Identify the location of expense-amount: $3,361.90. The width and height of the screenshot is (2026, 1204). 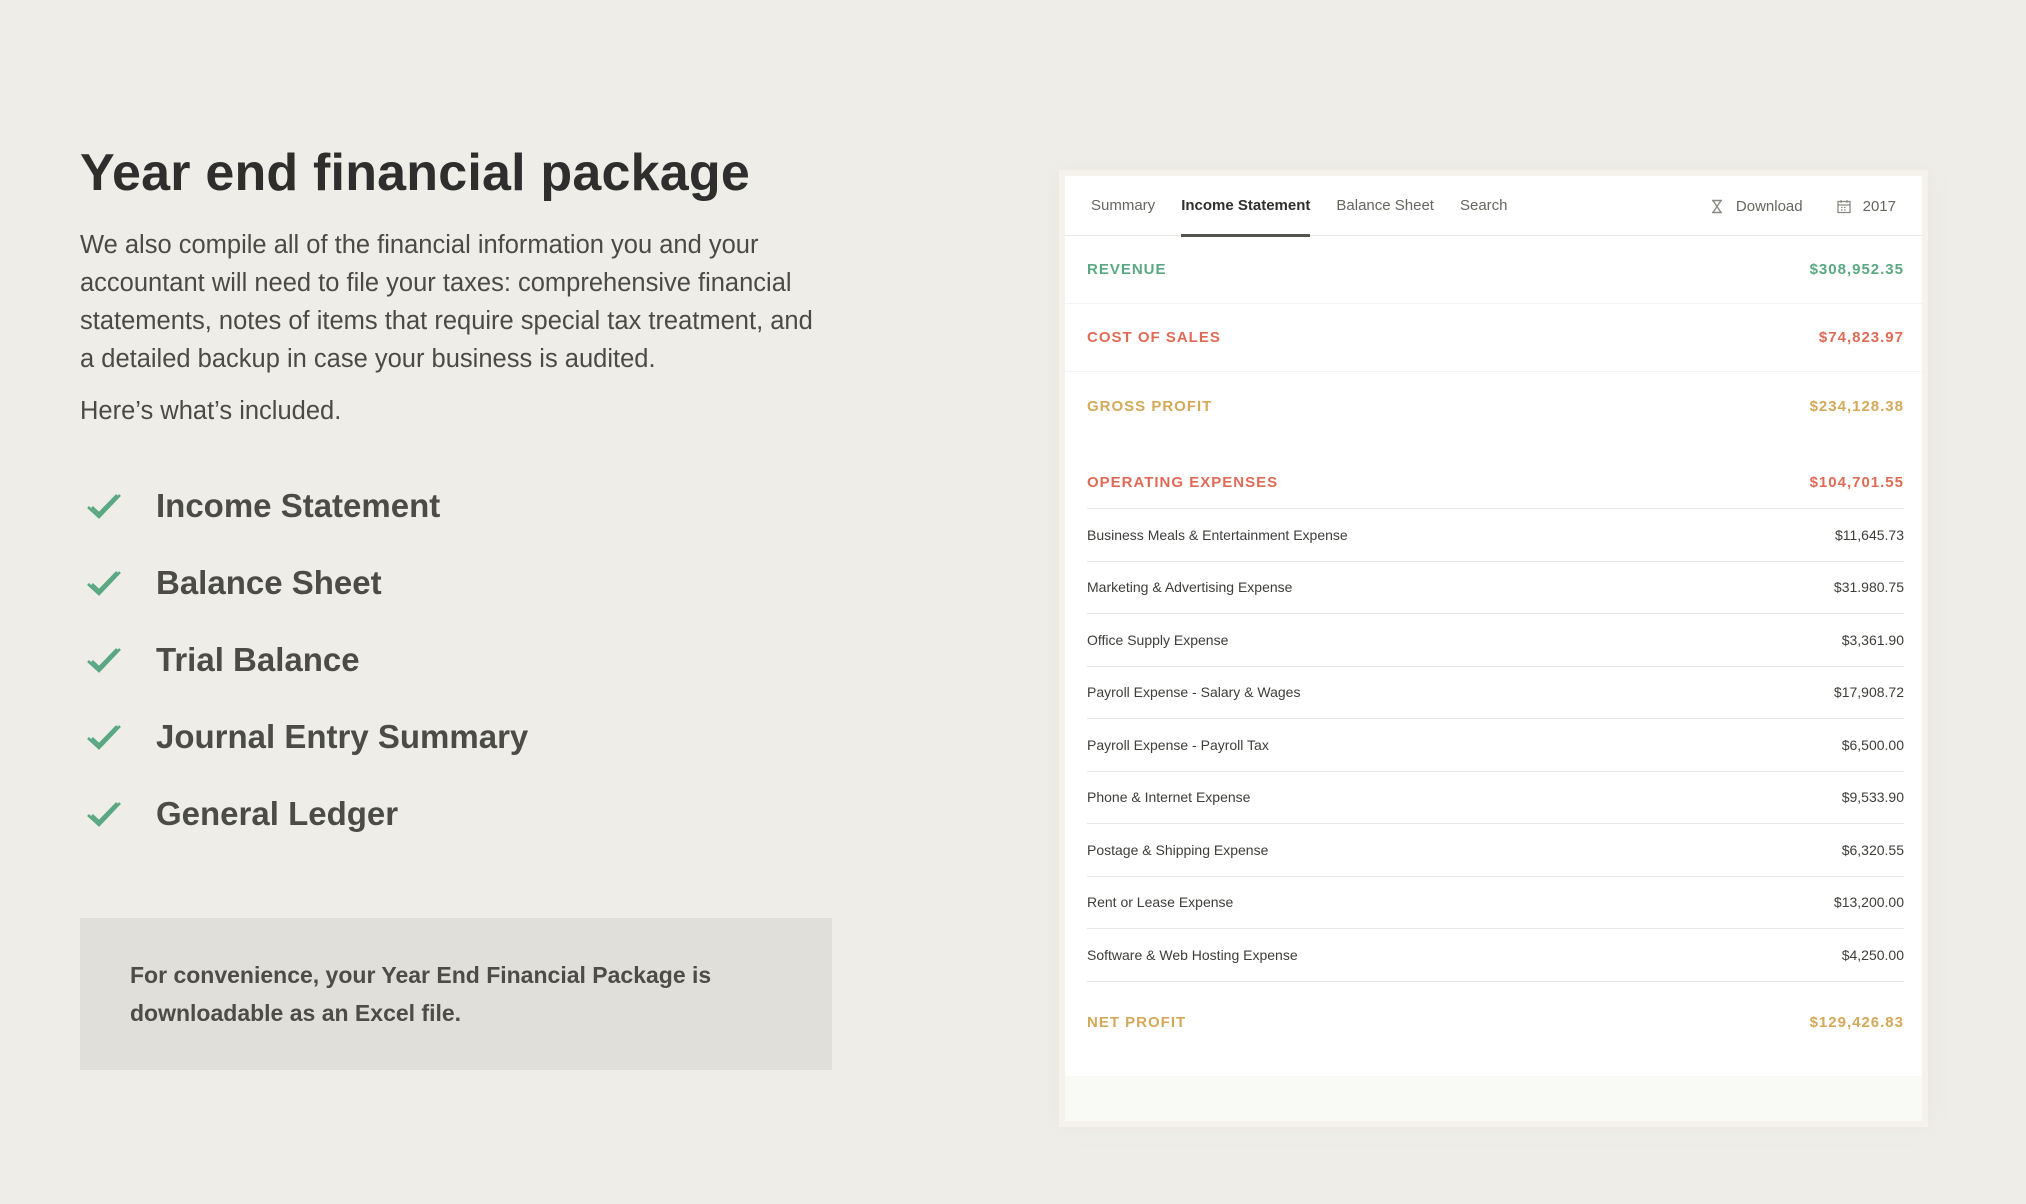
(1872, 639).